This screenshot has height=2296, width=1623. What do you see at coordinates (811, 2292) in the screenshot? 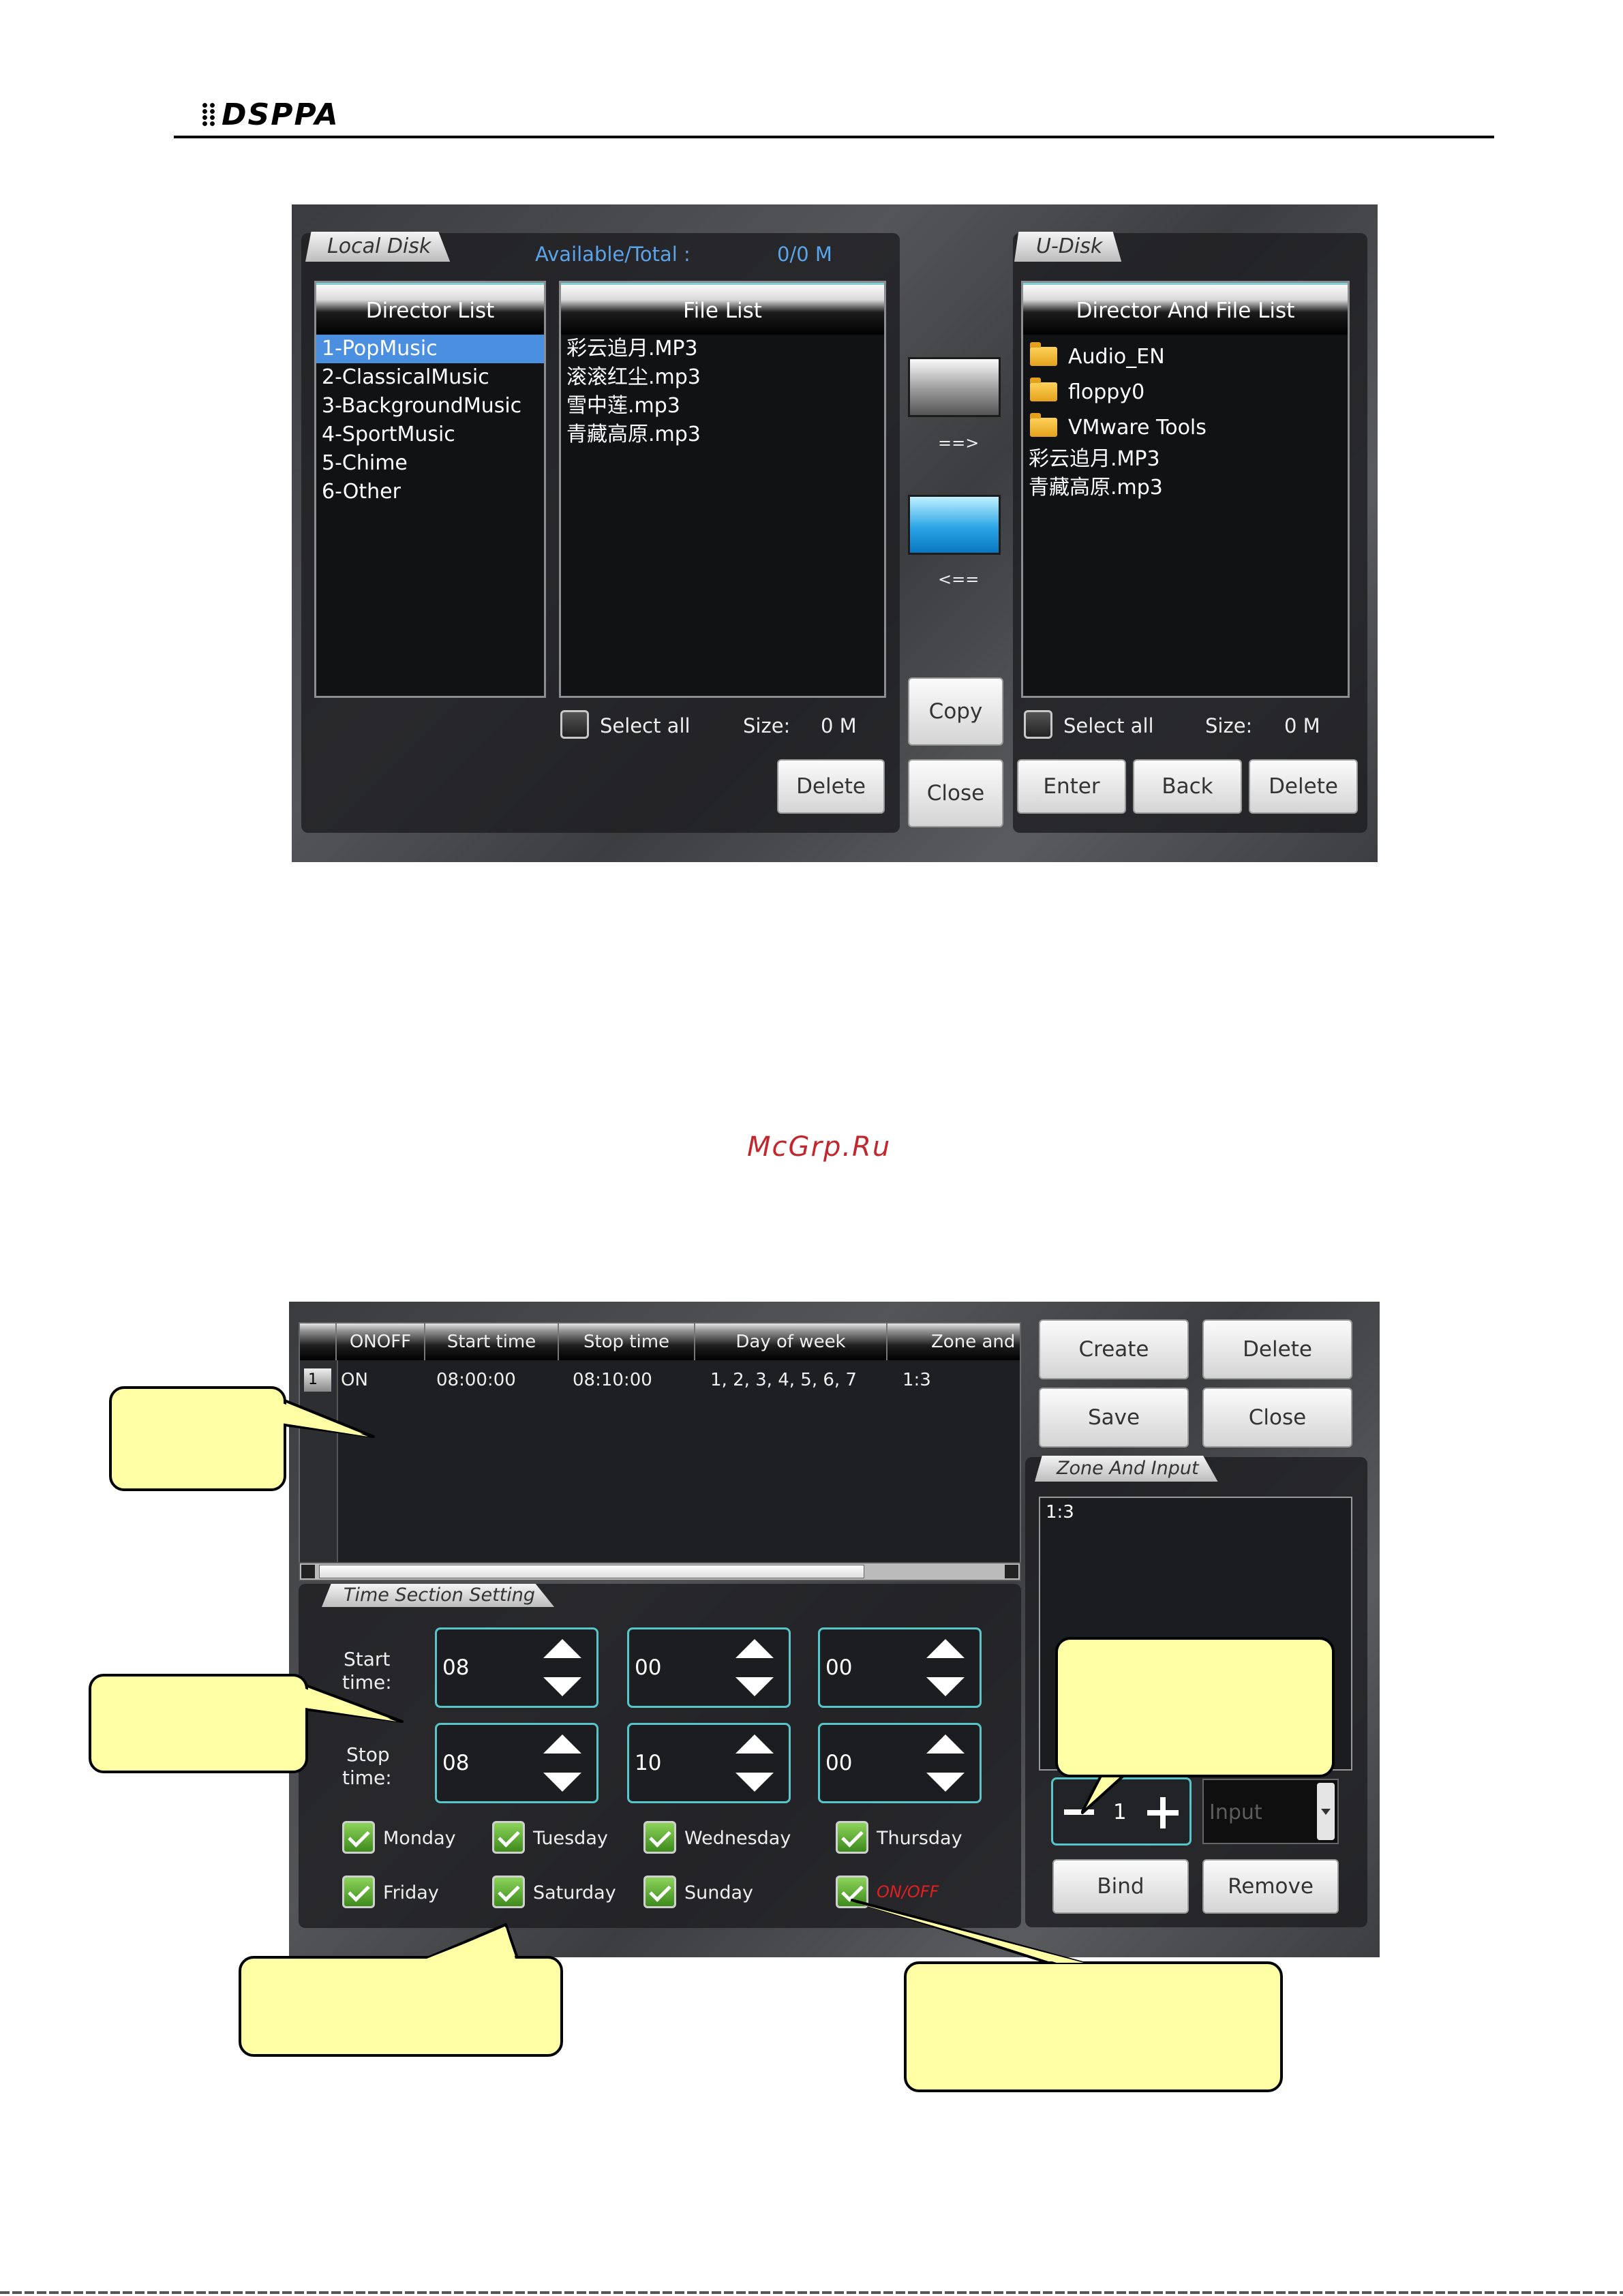
I see `page-bottom-border` at bounding box center [811, 2292].